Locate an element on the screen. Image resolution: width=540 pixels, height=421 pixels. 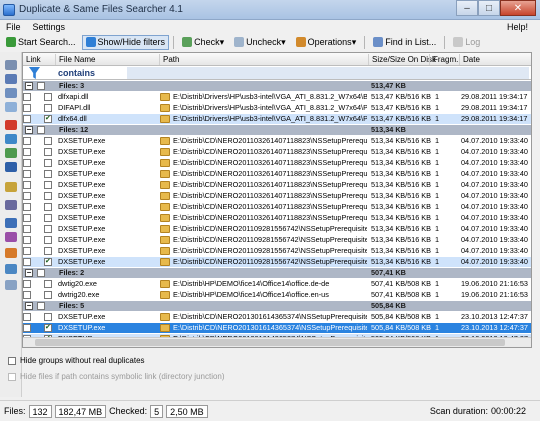
option-hide-groups: Hide groups without real duplicates is located at coordinates (76, 360).